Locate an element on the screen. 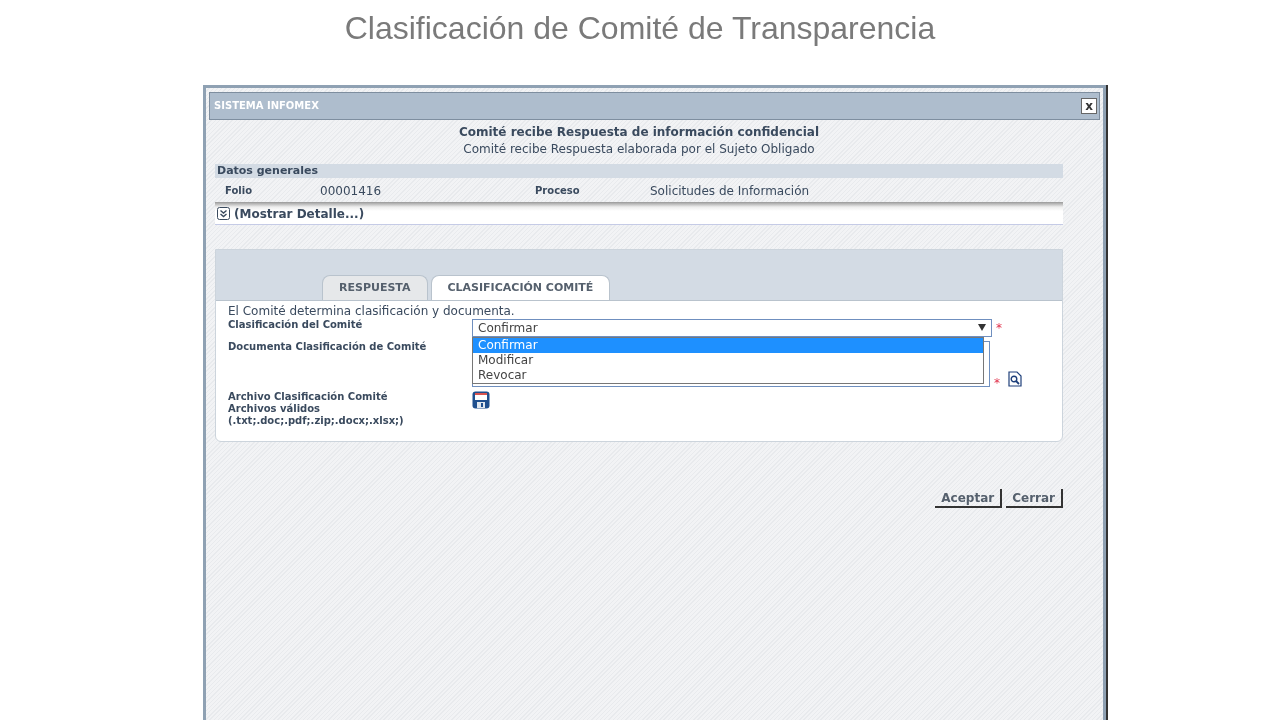 Image resolution: width=1280 pixels, height=720 pixels. dialog-button: Aceptar is located at coordinates (969, 498).